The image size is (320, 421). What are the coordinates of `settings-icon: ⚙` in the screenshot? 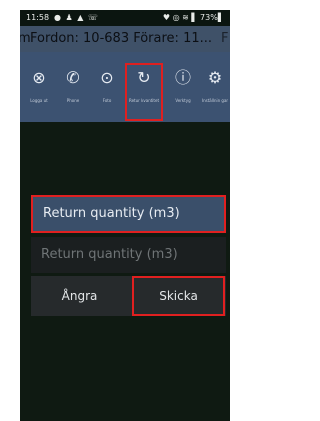 It's located at (215, 77).